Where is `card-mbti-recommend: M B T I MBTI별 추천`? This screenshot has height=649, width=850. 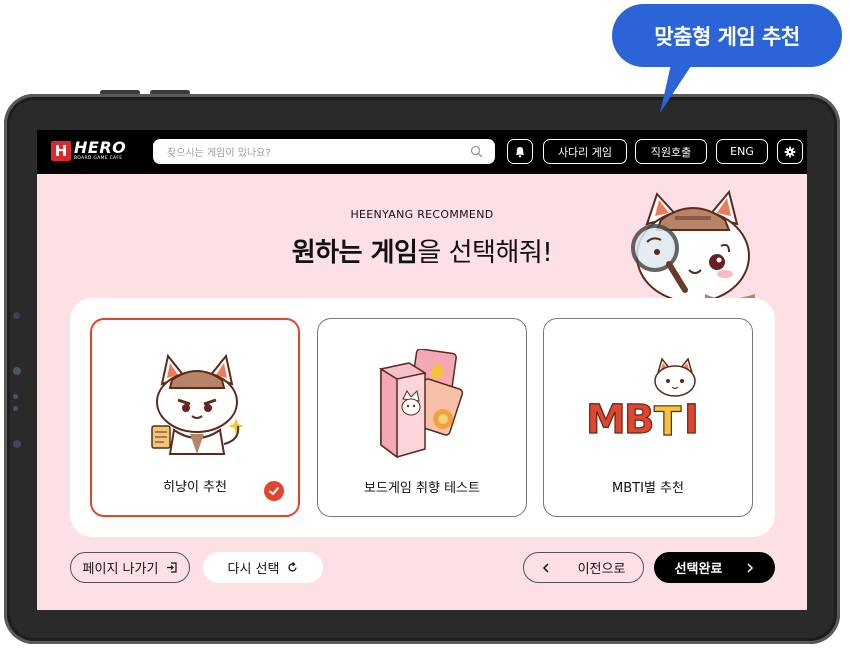 card-mbti-recommend: M B T I MBTI별 추천 is located at coordinates (648, 417).